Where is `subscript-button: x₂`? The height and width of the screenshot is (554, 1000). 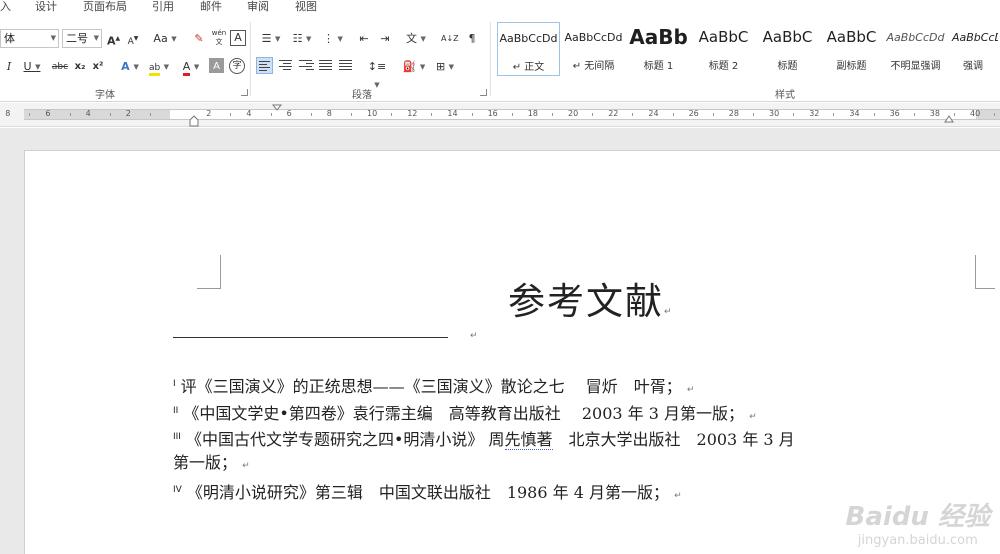
subscript-button: x₂ is located at coordinates (80, 66).